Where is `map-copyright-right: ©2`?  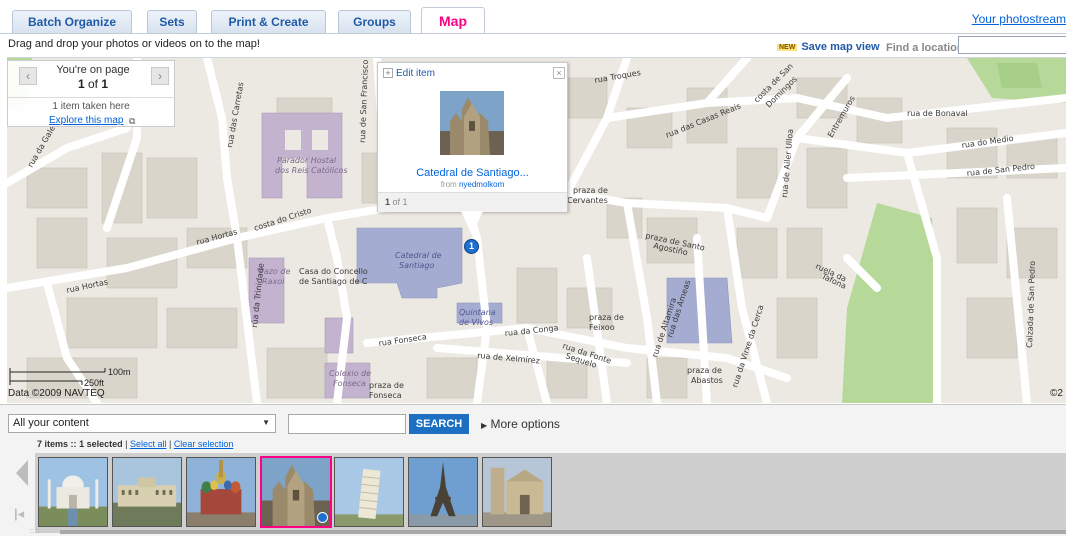 map-copyright-right: ©2 is located at coordinates (1056, 393).